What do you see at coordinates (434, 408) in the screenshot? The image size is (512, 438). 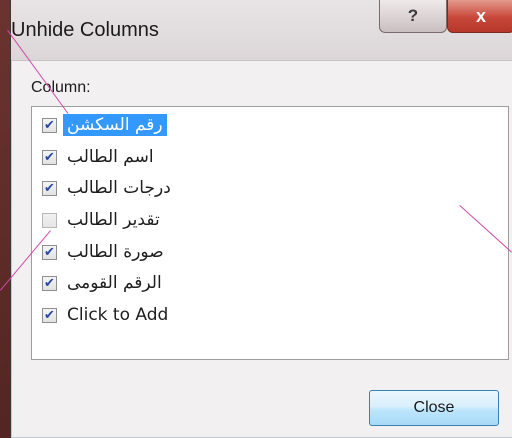 I see `close-button: Close` at bounding box center [434, 408].